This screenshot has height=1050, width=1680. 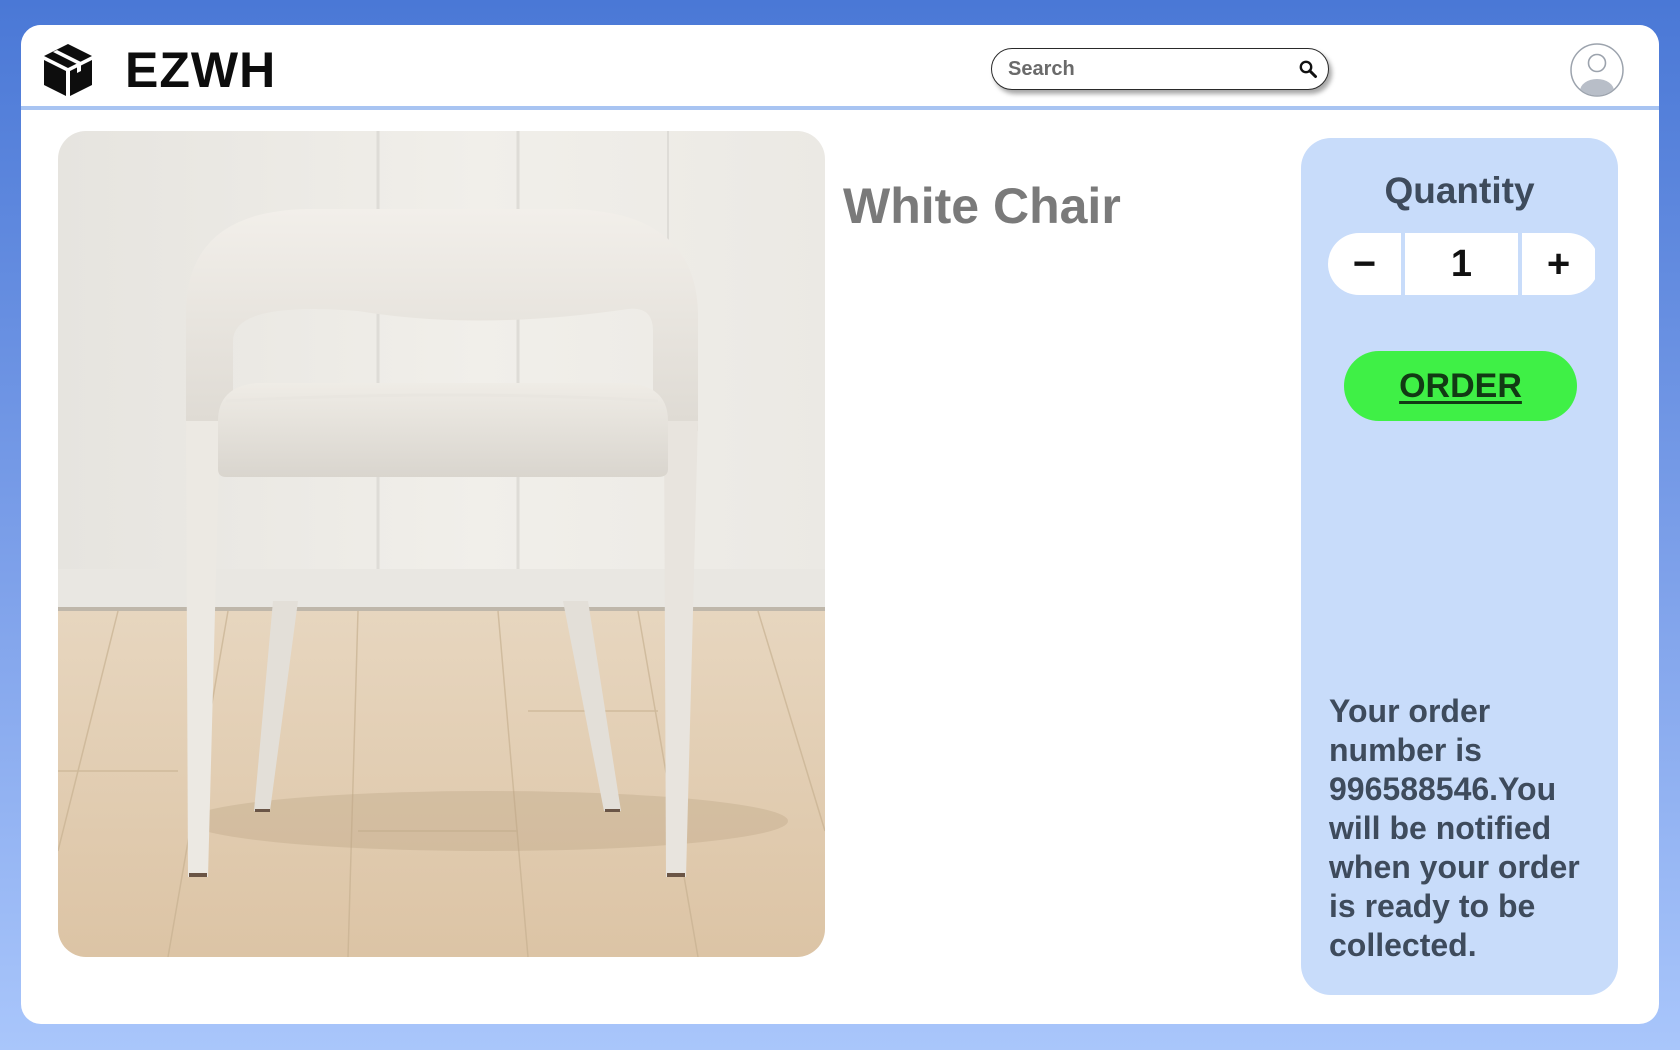 I want to click on user-avatar-icon, so click(x=1597, y=70).